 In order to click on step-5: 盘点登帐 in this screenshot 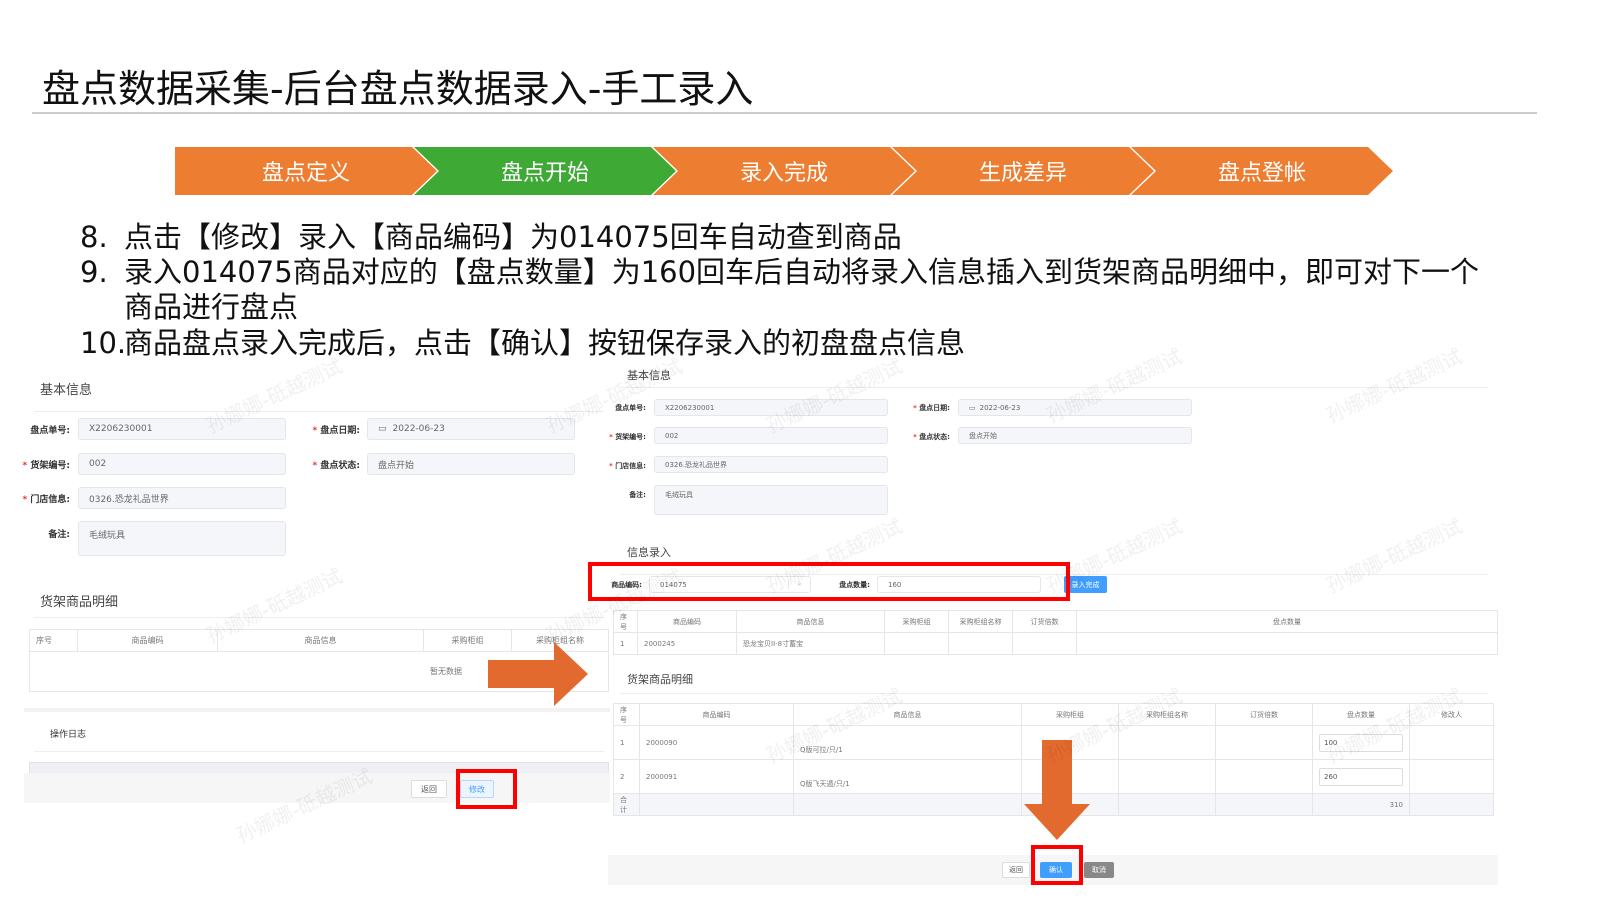, I will do `click(1262, 171)`.